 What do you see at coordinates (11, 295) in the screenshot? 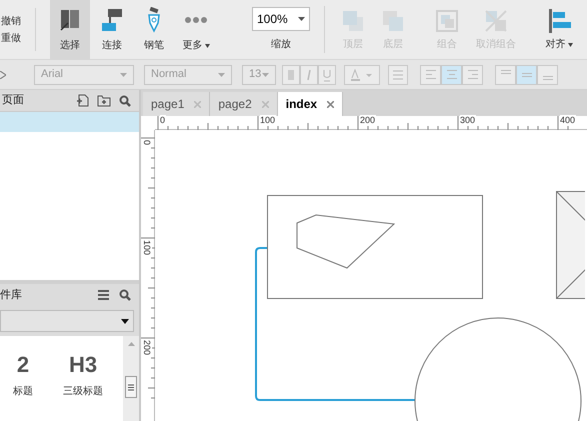
I see `panel-title: 件库` at bounding box center [11, 295].